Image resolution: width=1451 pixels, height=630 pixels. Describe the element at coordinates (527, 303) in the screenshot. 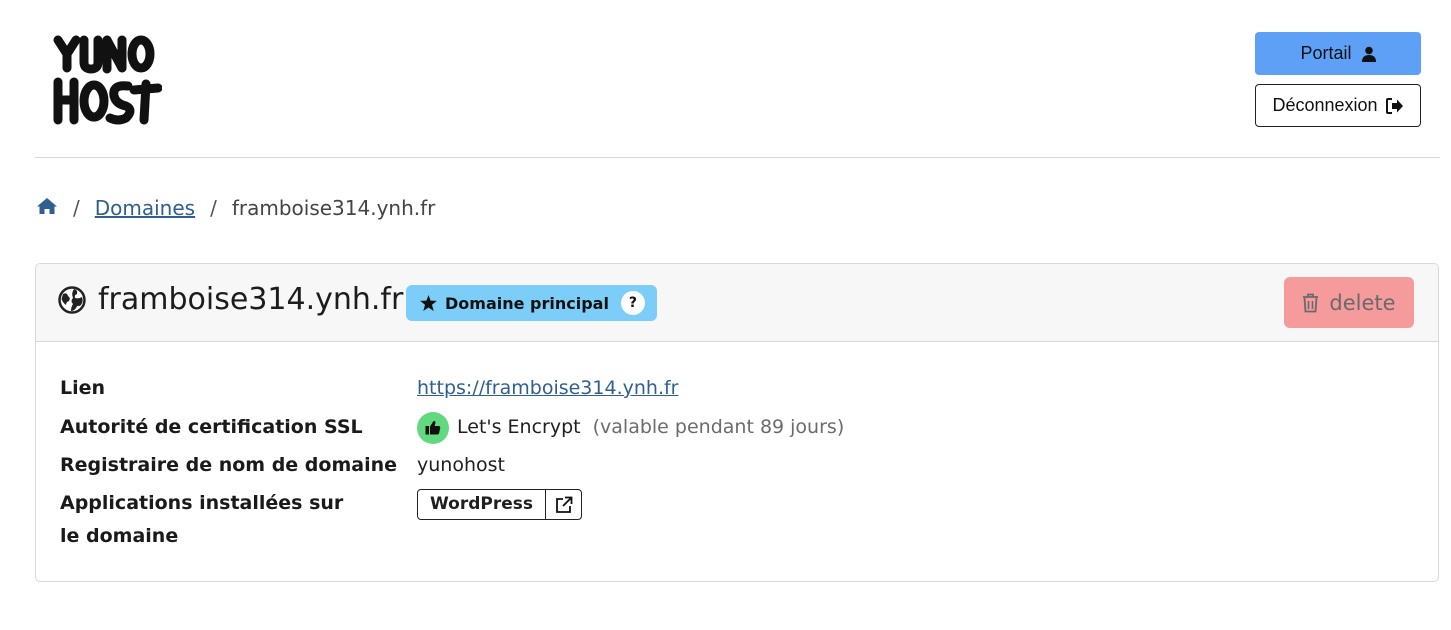

I see `main-domain-badge-label: Domaine principal` at that location.